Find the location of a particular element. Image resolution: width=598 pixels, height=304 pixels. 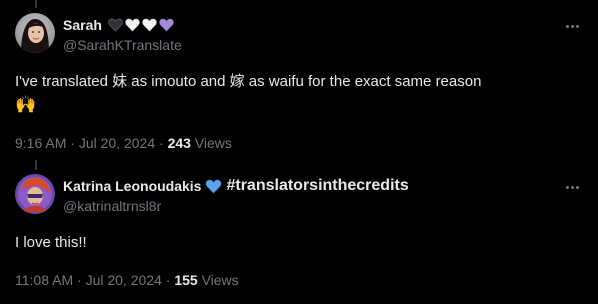

handle: @katrinaltrnsl8r is located at coordinates (112, 206).